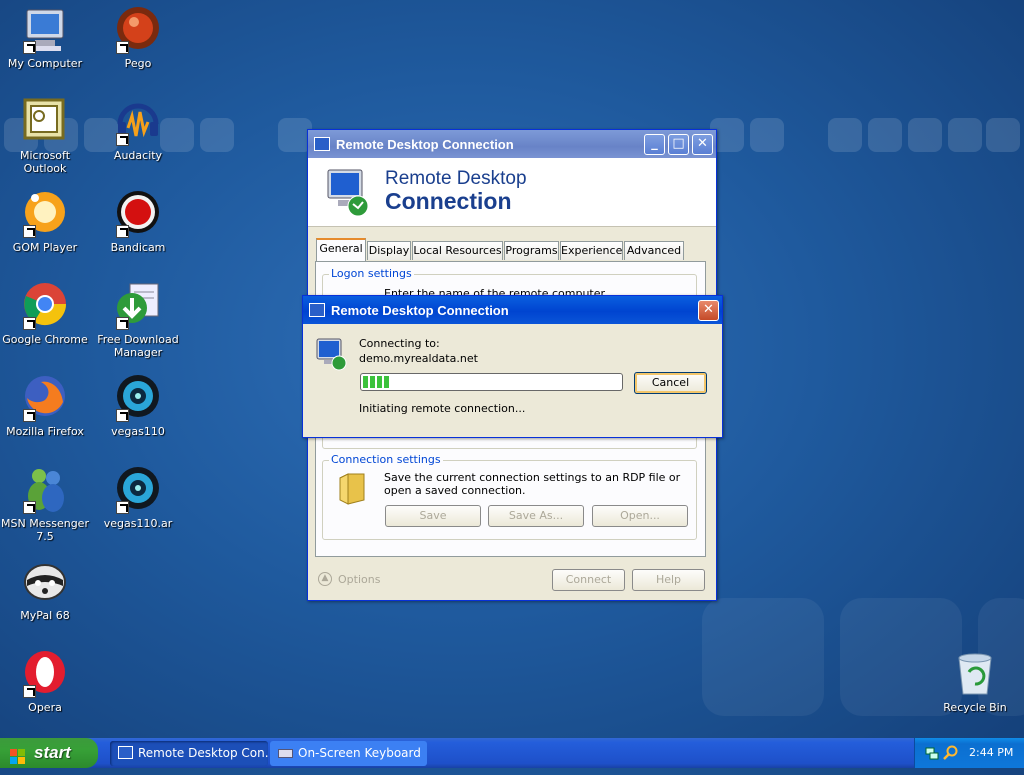 This screenshot has width=1024, height=775. Describe the element at coordinates (45, 38) in the screenshot. I see `desktop-icon-my-computer: My Computer` at that location.